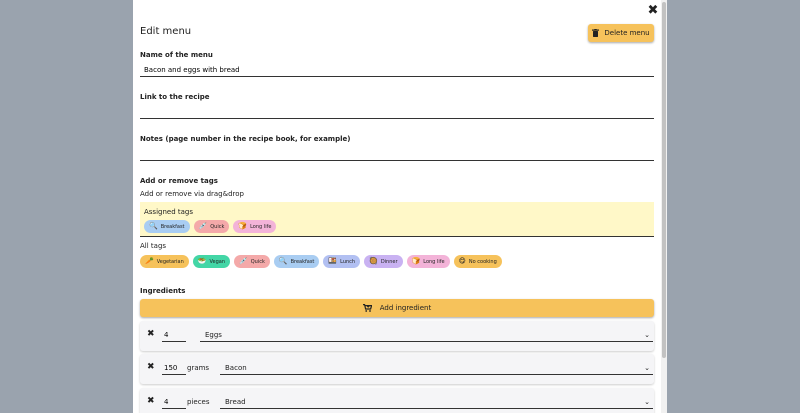 This screenshot has height=413, width=800. Describe the element at coordinates (179, 181) in the screenshot. I see `tags-section-label: Add or remove tags` at that location.